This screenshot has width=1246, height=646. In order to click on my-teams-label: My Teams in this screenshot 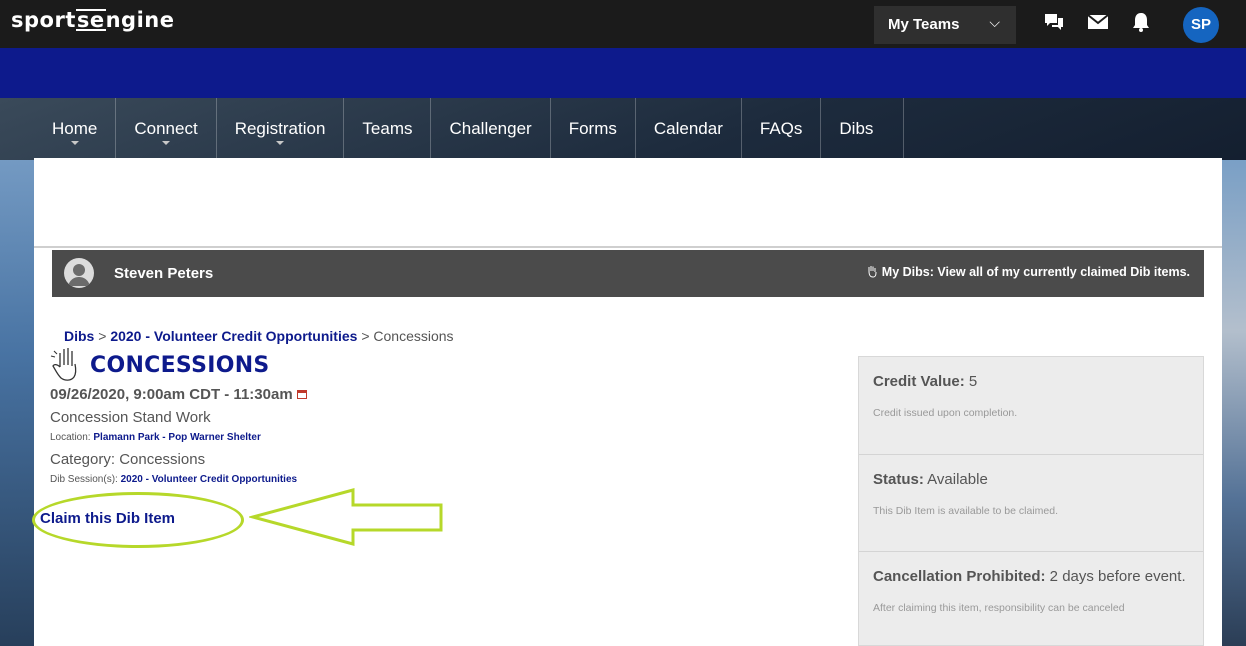, I will do `click(924, 24)`.